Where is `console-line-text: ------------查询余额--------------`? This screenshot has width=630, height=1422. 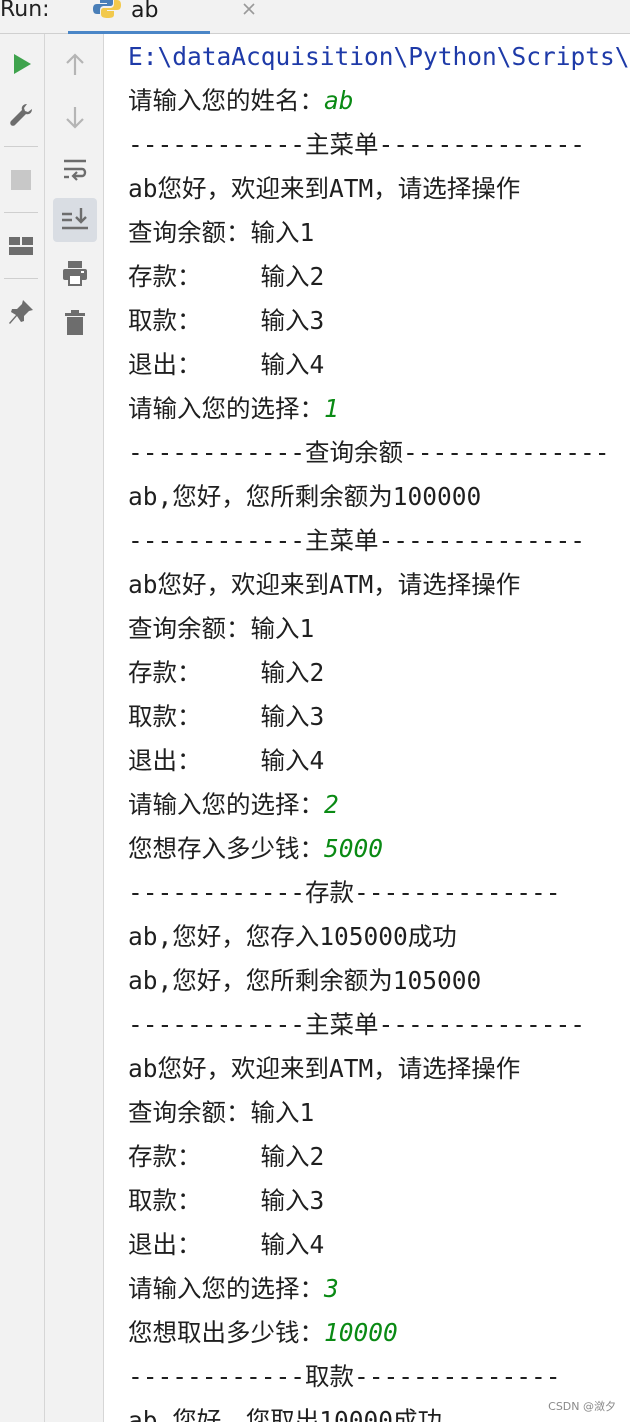
console-line-text: ------------查询余额-------------- is located at coordinates (369, 452).